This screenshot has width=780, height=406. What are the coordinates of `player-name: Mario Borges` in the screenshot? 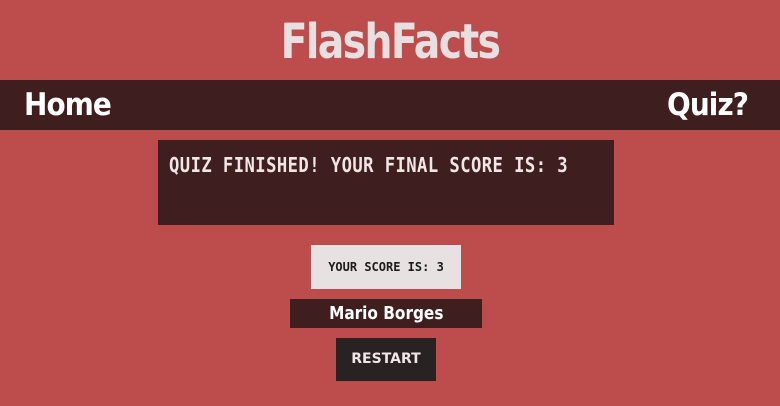 It's located at (386, 313).